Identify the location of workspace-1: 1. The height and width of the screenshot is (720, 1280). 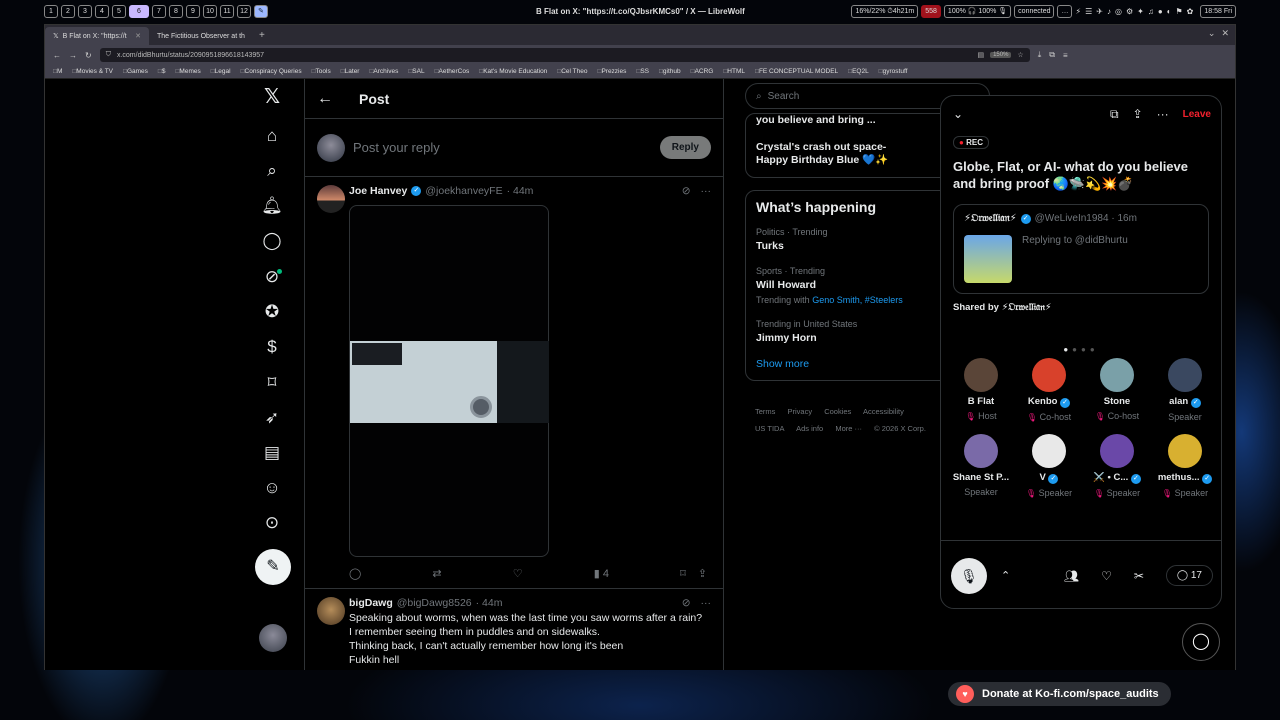
(51, 11).